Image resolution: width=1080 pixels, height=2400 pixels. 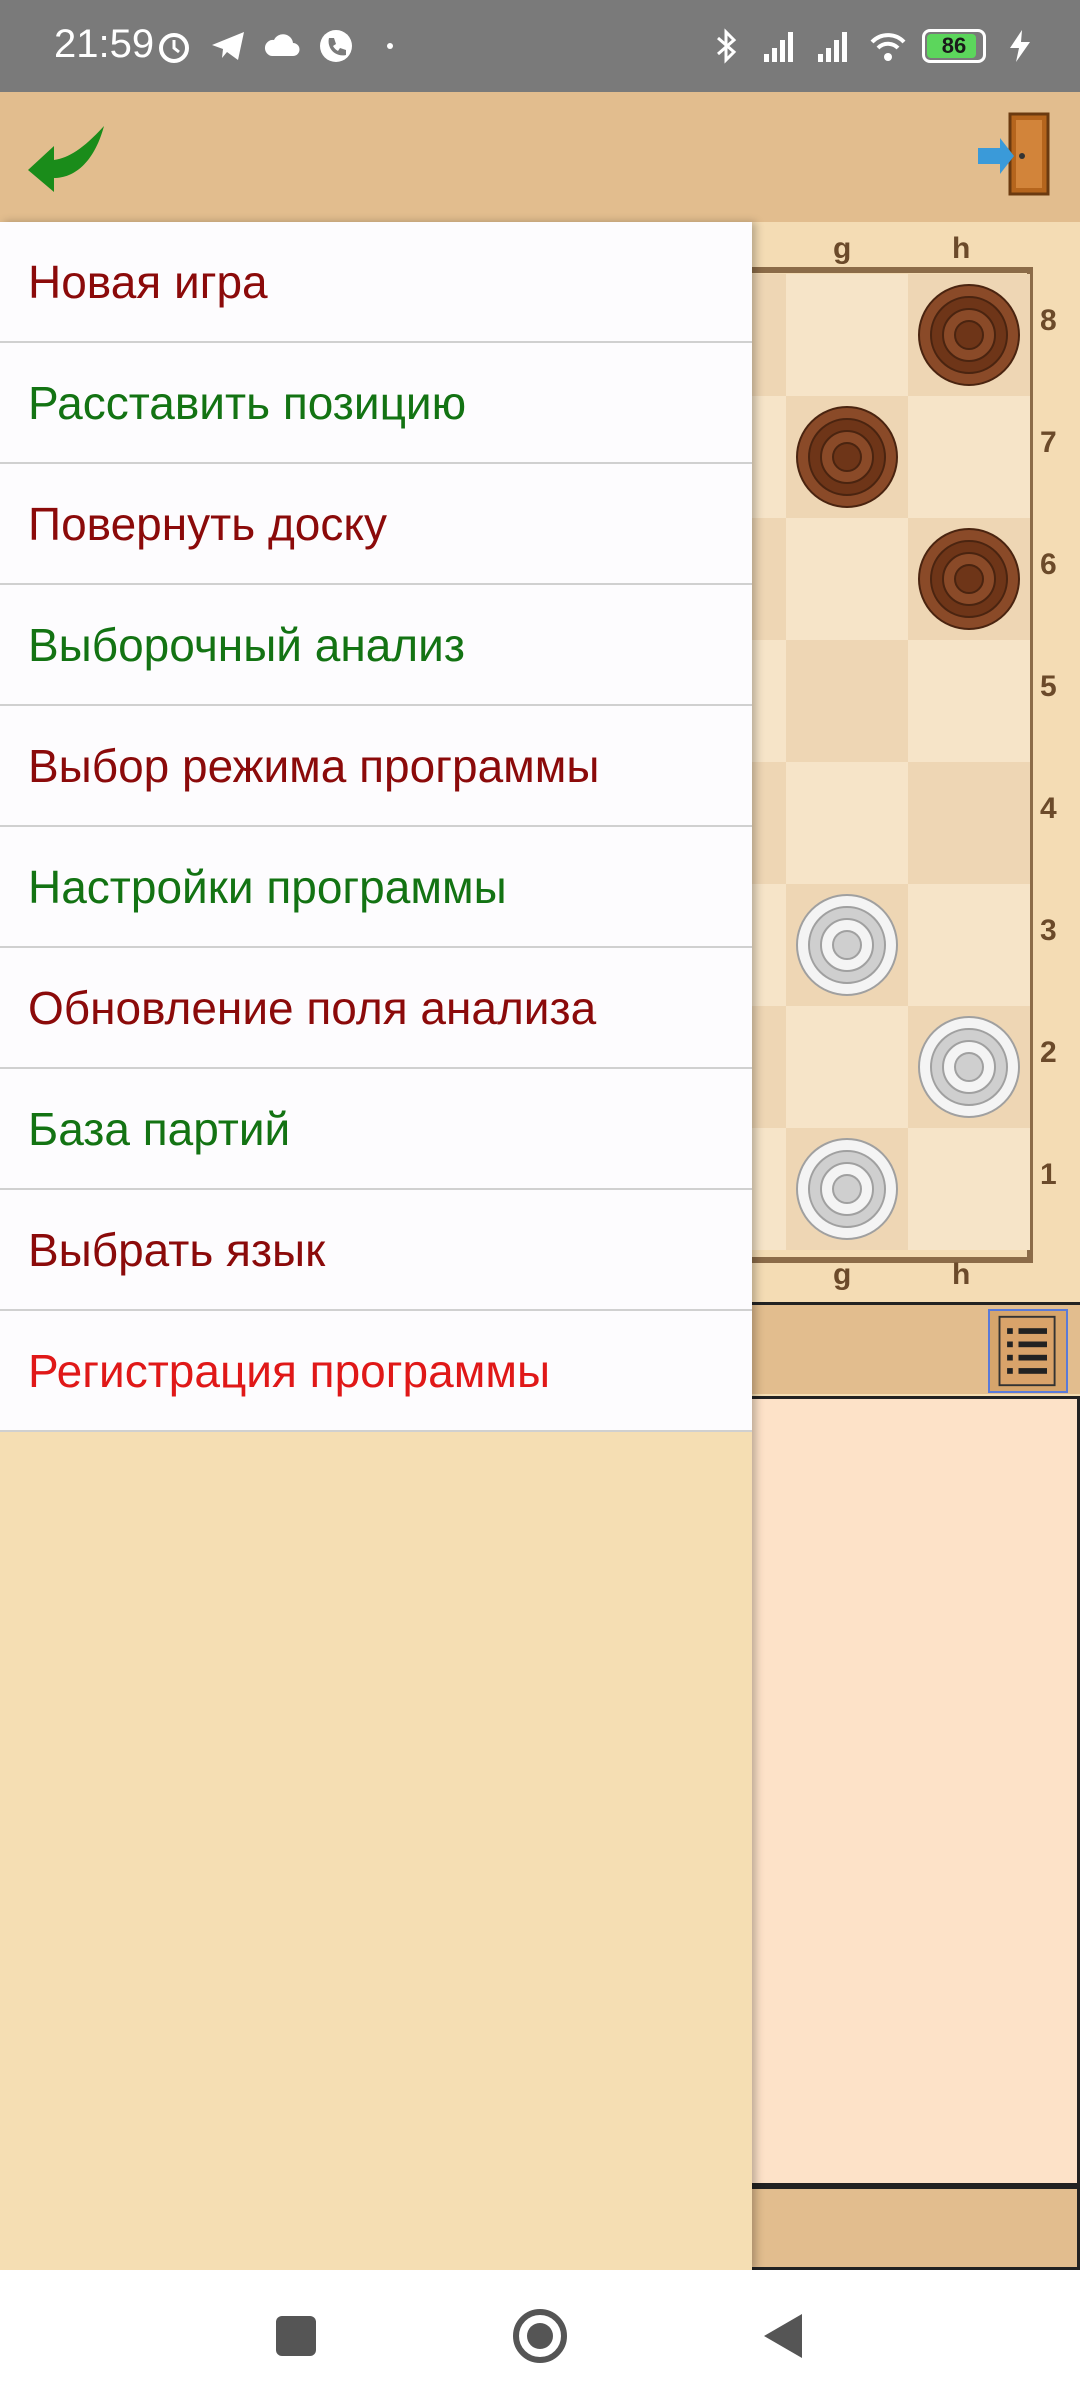 I want to click on system-icons: 86, so click(x=873, y=46).